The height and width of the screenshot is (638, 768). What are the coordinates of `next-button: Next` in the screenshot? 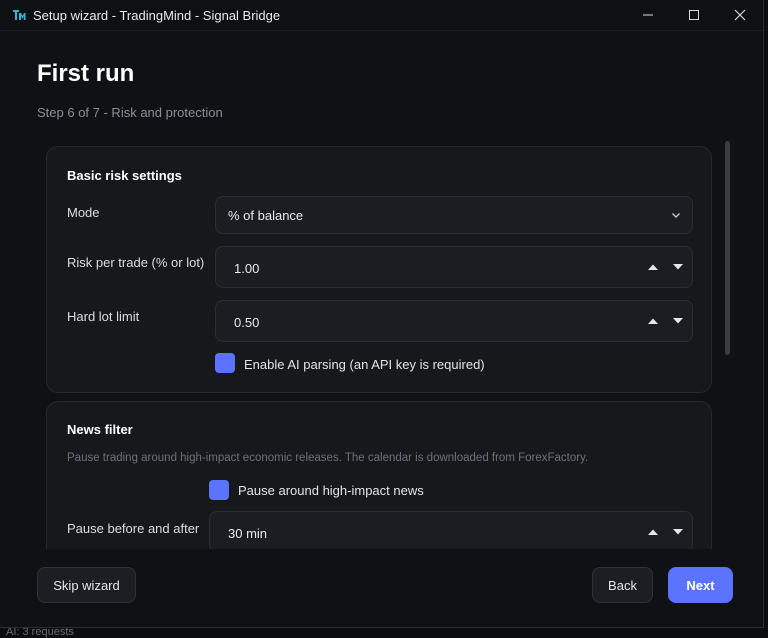 It's located at (700, 585).